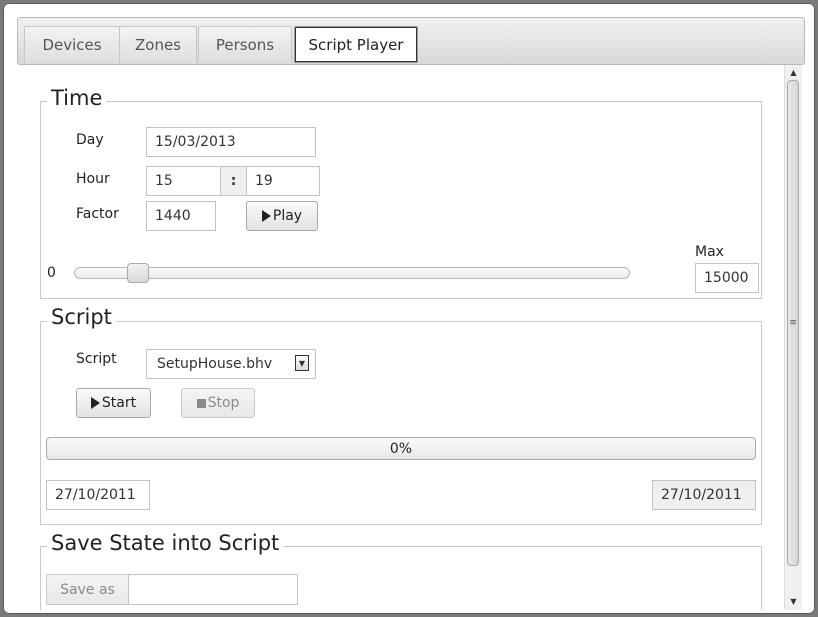  I want to click on start-label: Start, so click(119, 403).